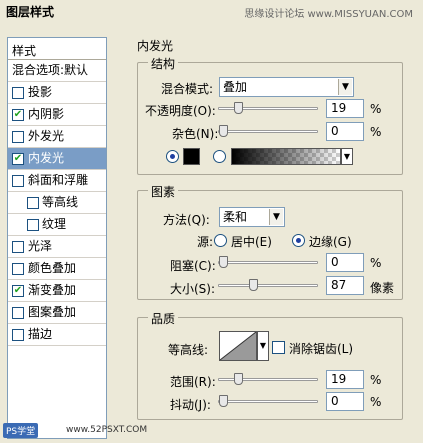  Describe the element at coordinates (193, 266) in the screenshot. I see `choke-label: 阻塞(C):` at that location.